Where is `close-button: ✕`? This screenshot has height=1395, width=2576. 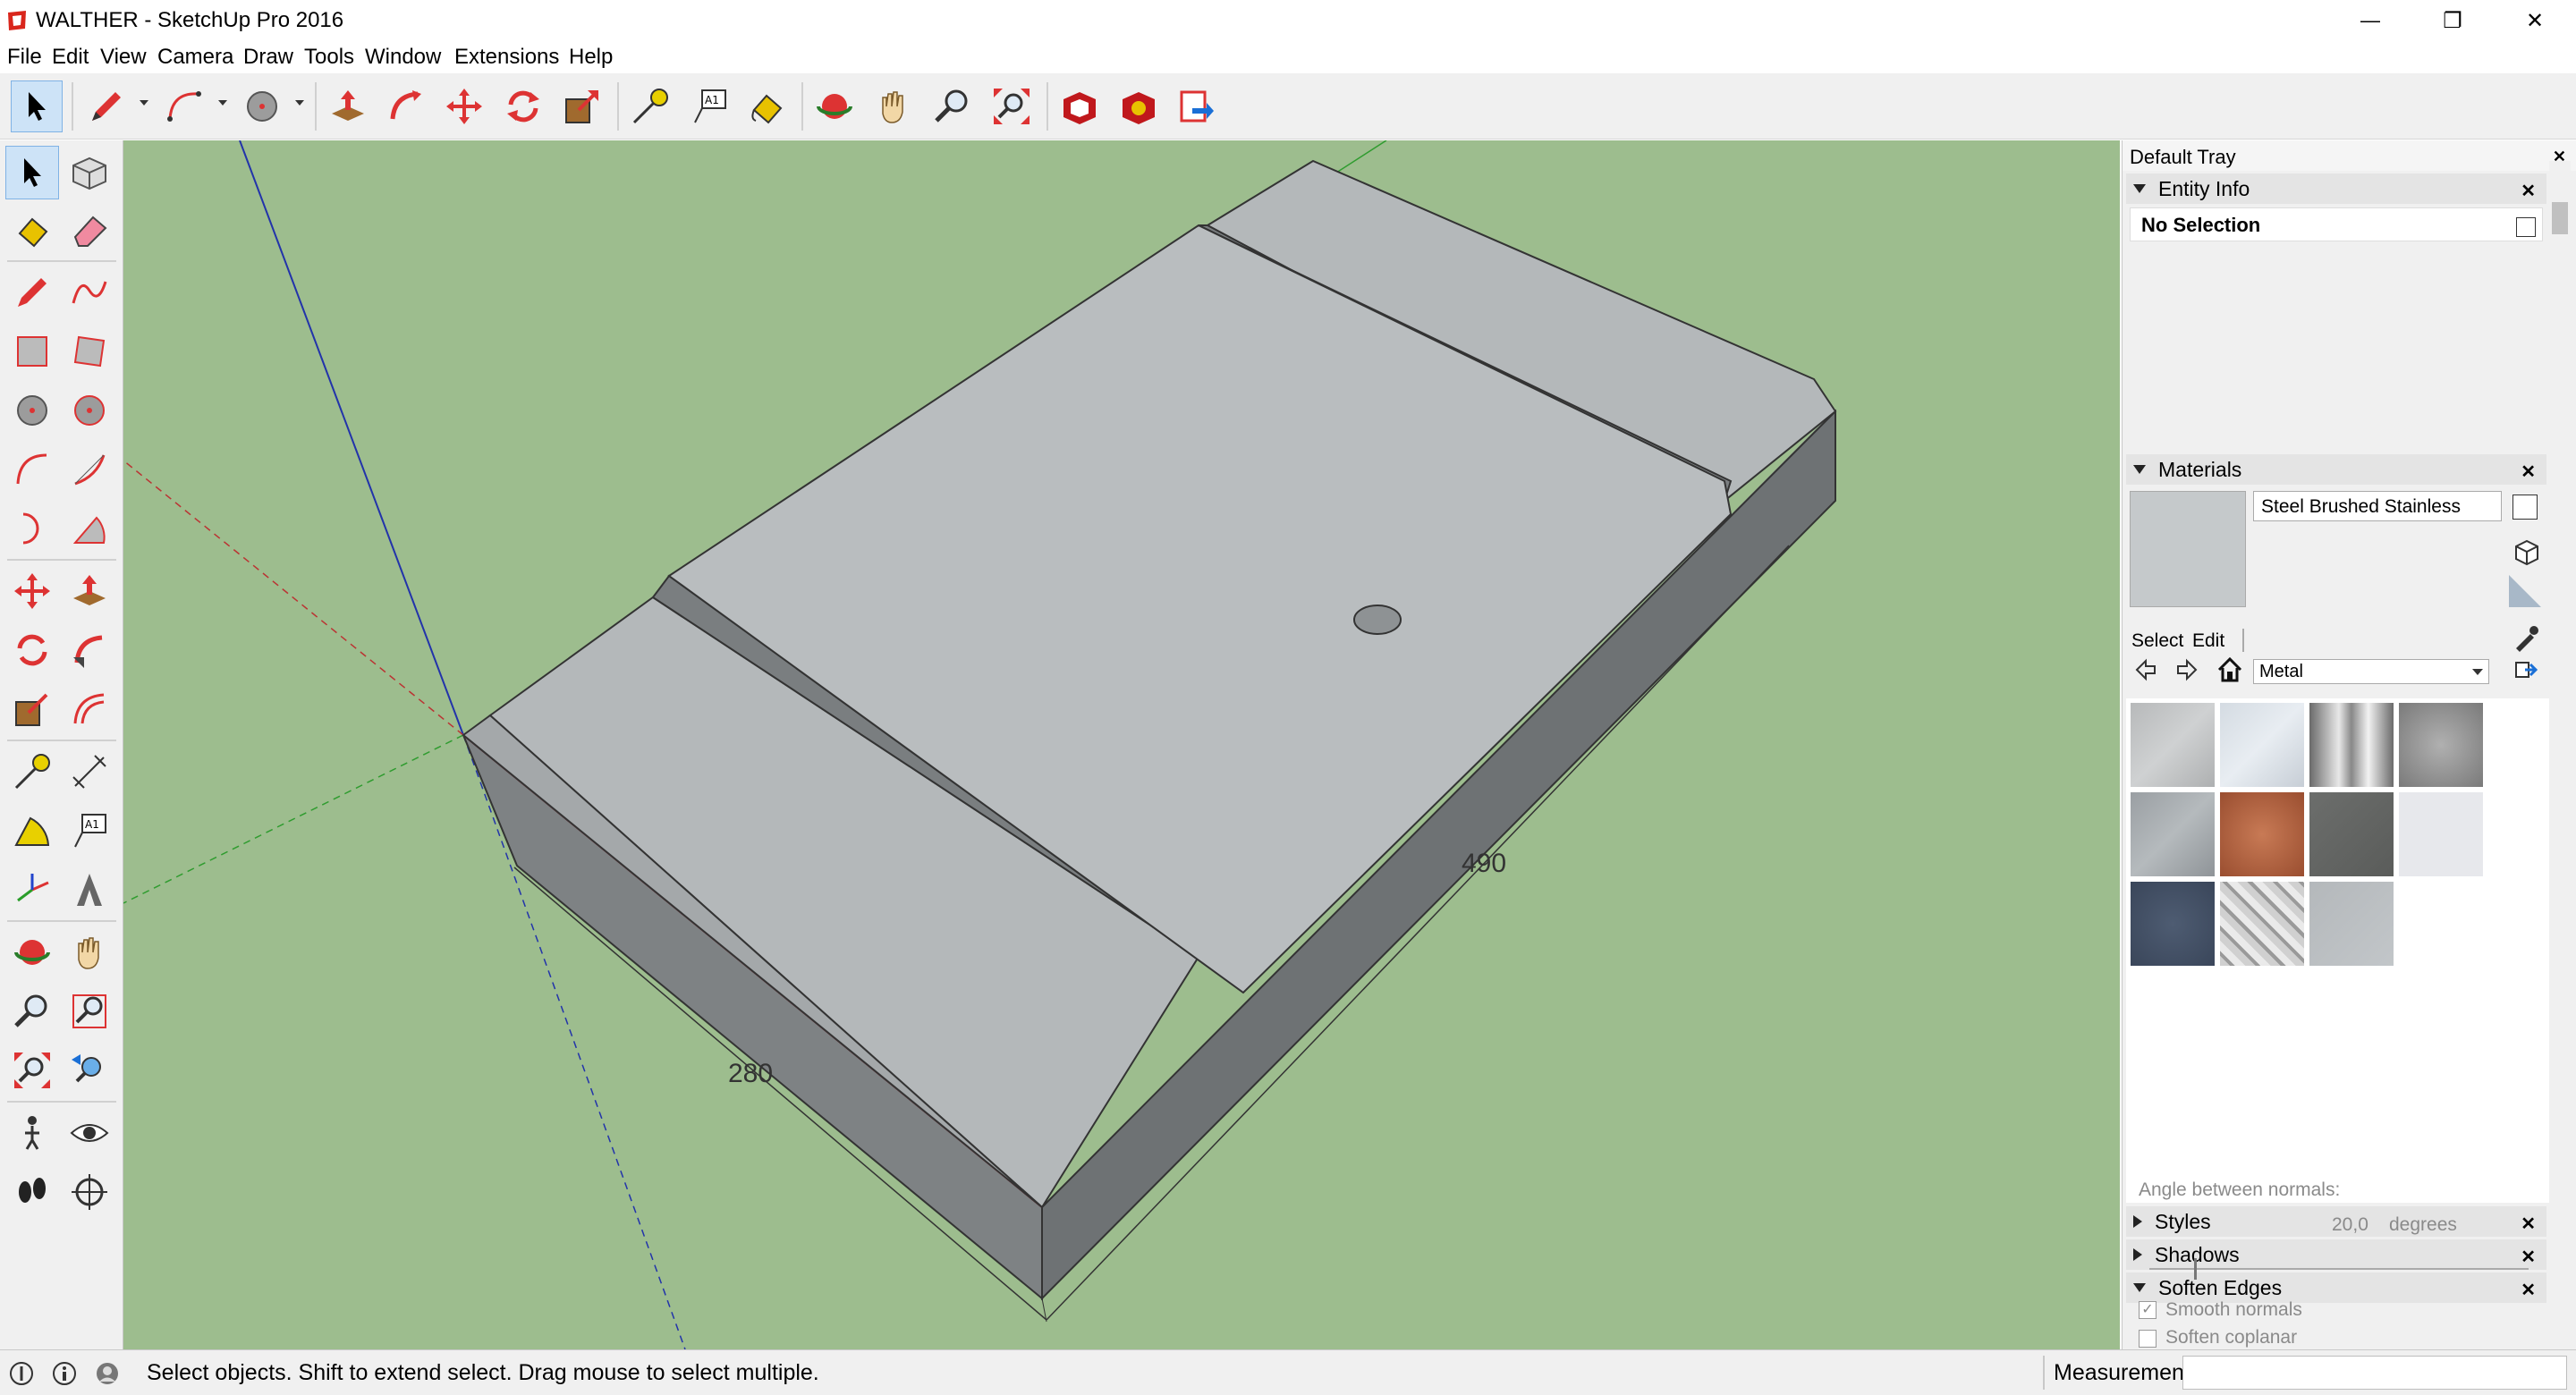
close-button: ✕ is located at coordinates (2535, 20).